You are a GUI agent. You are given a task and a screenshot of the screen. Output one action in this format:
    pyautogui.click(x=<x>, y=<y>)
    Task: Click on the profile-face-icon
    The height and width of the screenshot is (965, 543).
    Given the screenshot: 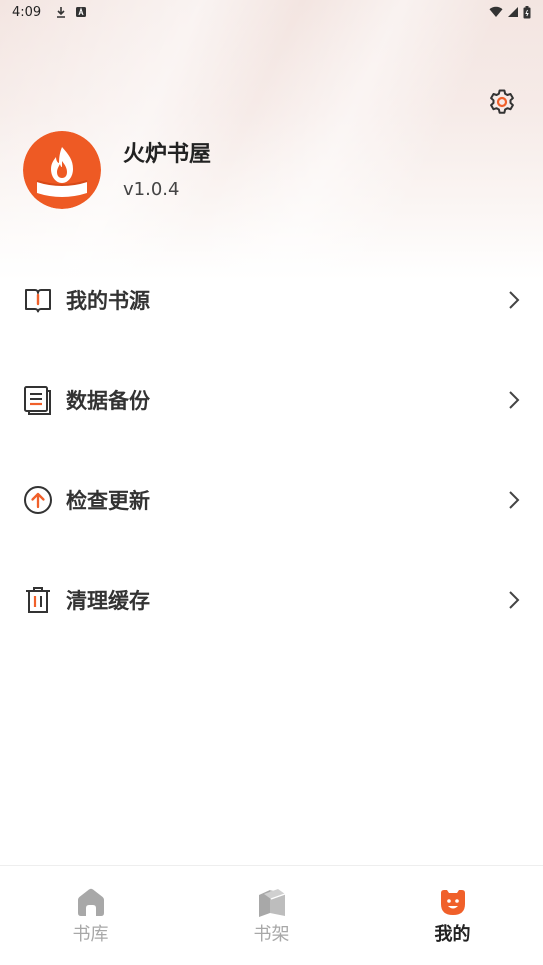 What is the action you would take?
    pyautogui.click(x=452, y=902)
    